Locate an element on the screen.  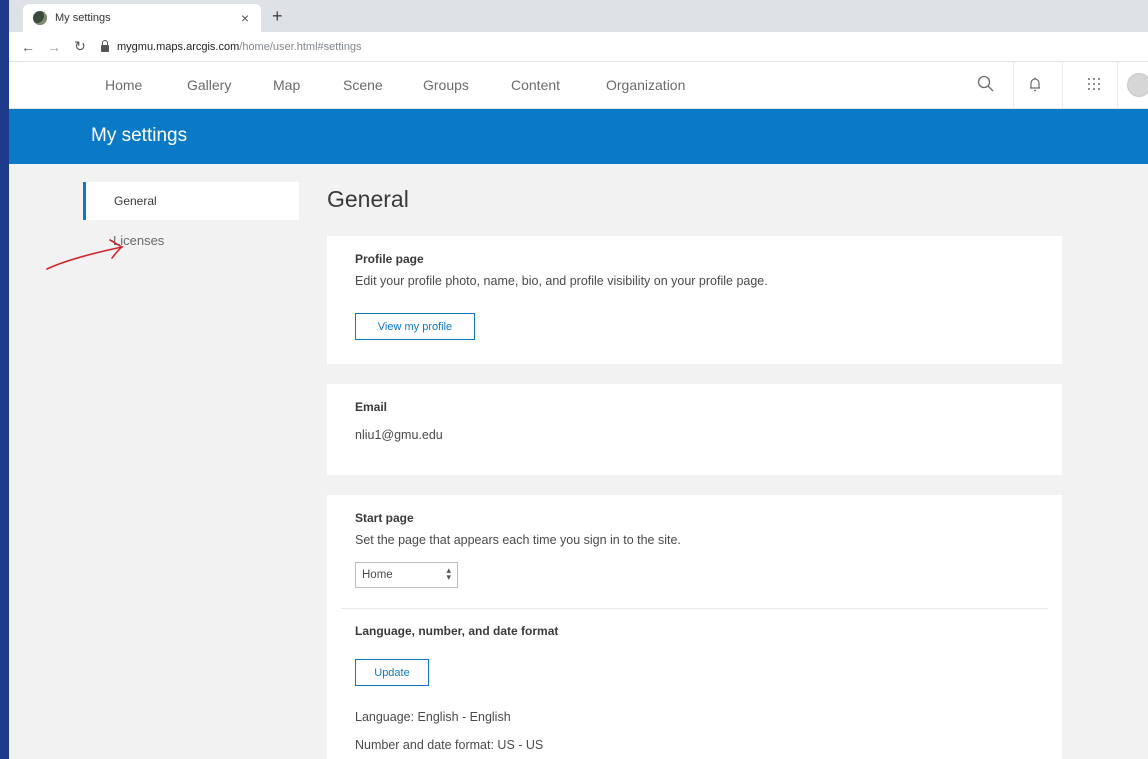
globe-favicon-icon is located at coordinates (40, 18).